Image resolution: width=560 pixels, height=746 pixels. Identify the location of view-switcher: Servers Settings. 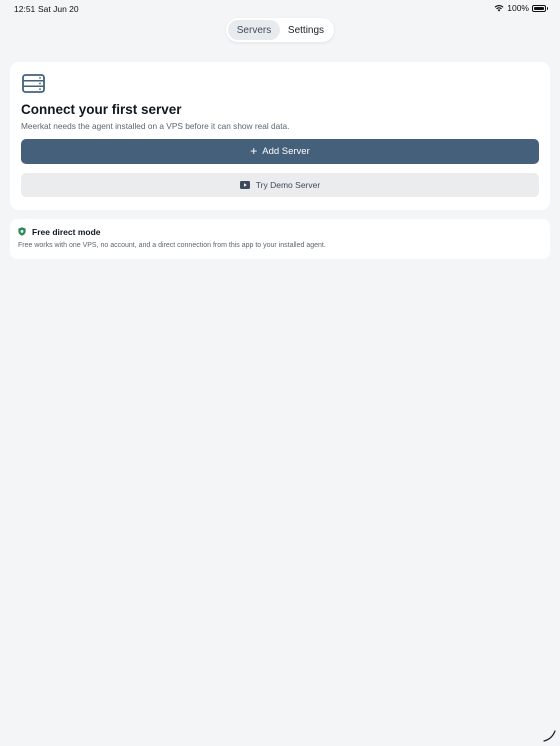
(280, 30).